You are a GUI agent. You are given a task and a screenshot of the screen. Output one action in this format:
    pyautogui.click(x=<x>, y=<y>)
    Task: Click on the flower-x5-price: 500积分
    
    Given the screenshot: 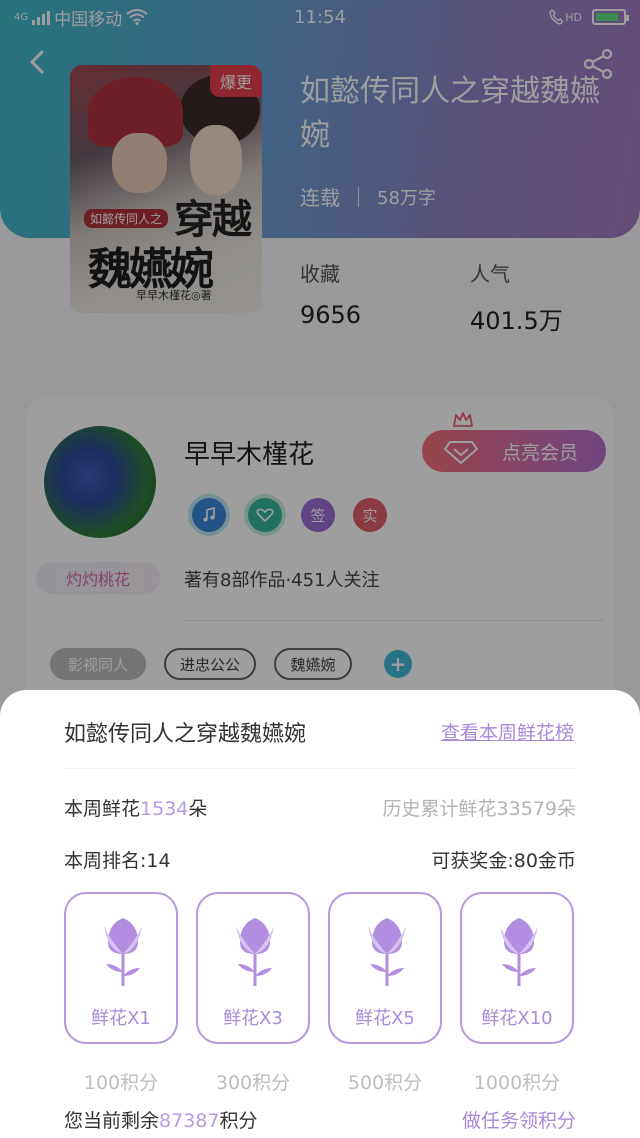 What is the action you would take?
    pyautogui.click(x=385, y=1083)
    